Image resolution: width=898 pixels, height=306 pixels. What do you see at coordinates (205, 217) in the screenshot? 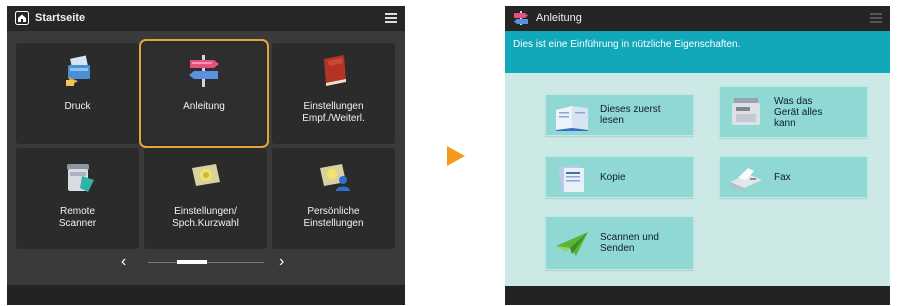
I see `tile-label: Einstellungen/ Spch.Kurzwahl` at bounding box center [205, 217].